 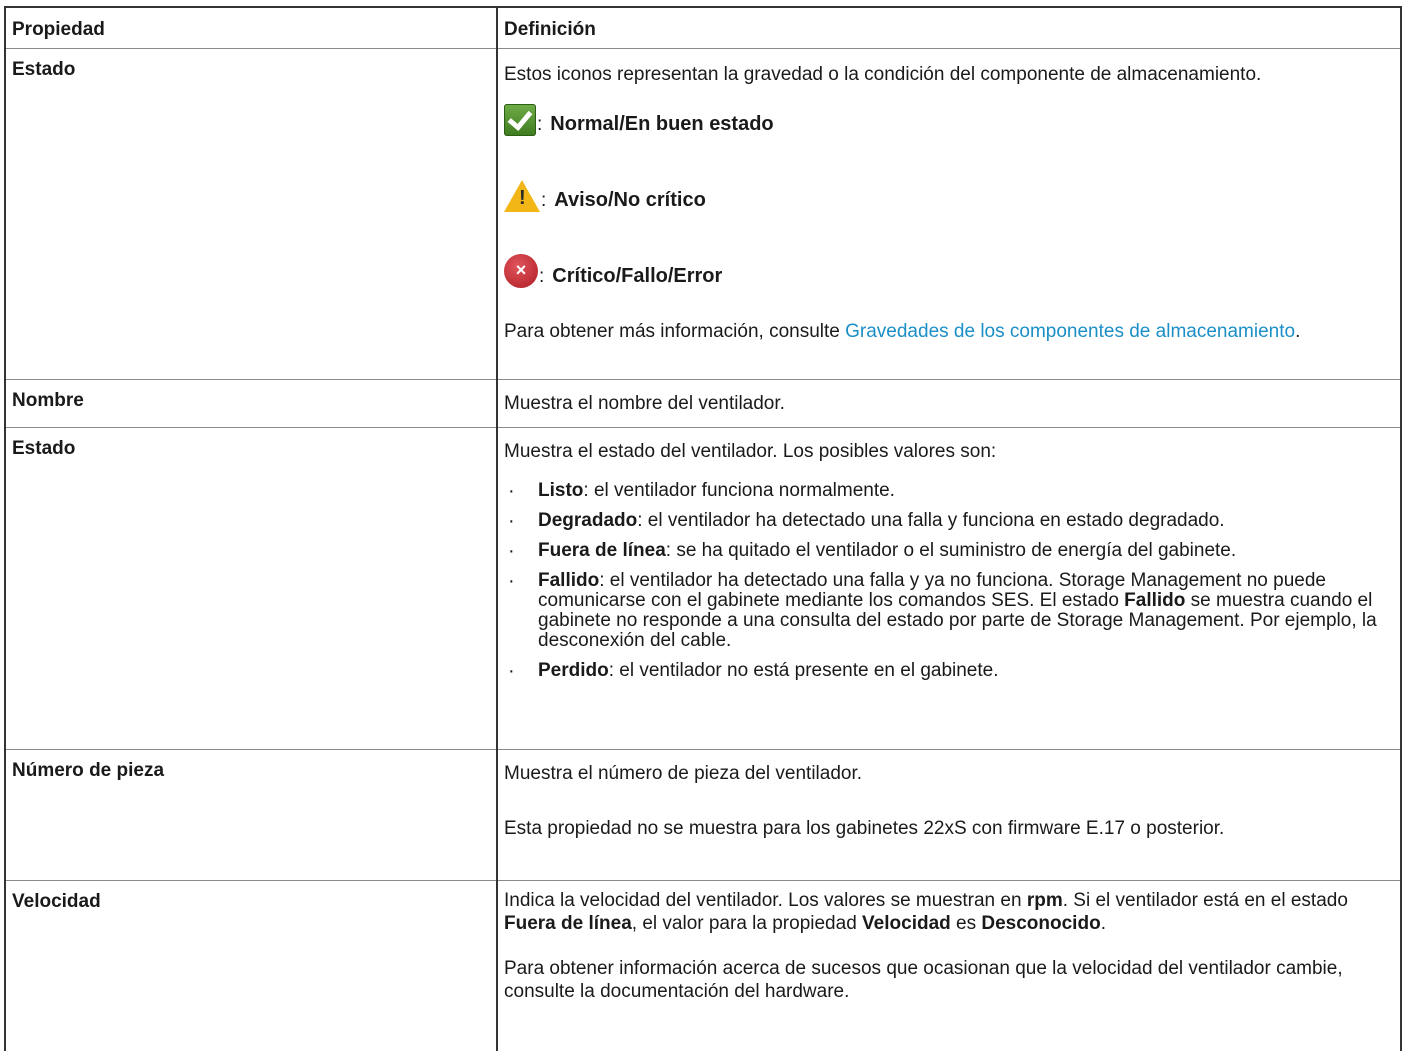 I want to click on property-cell: Velocidad, so click(x=251, y=965).